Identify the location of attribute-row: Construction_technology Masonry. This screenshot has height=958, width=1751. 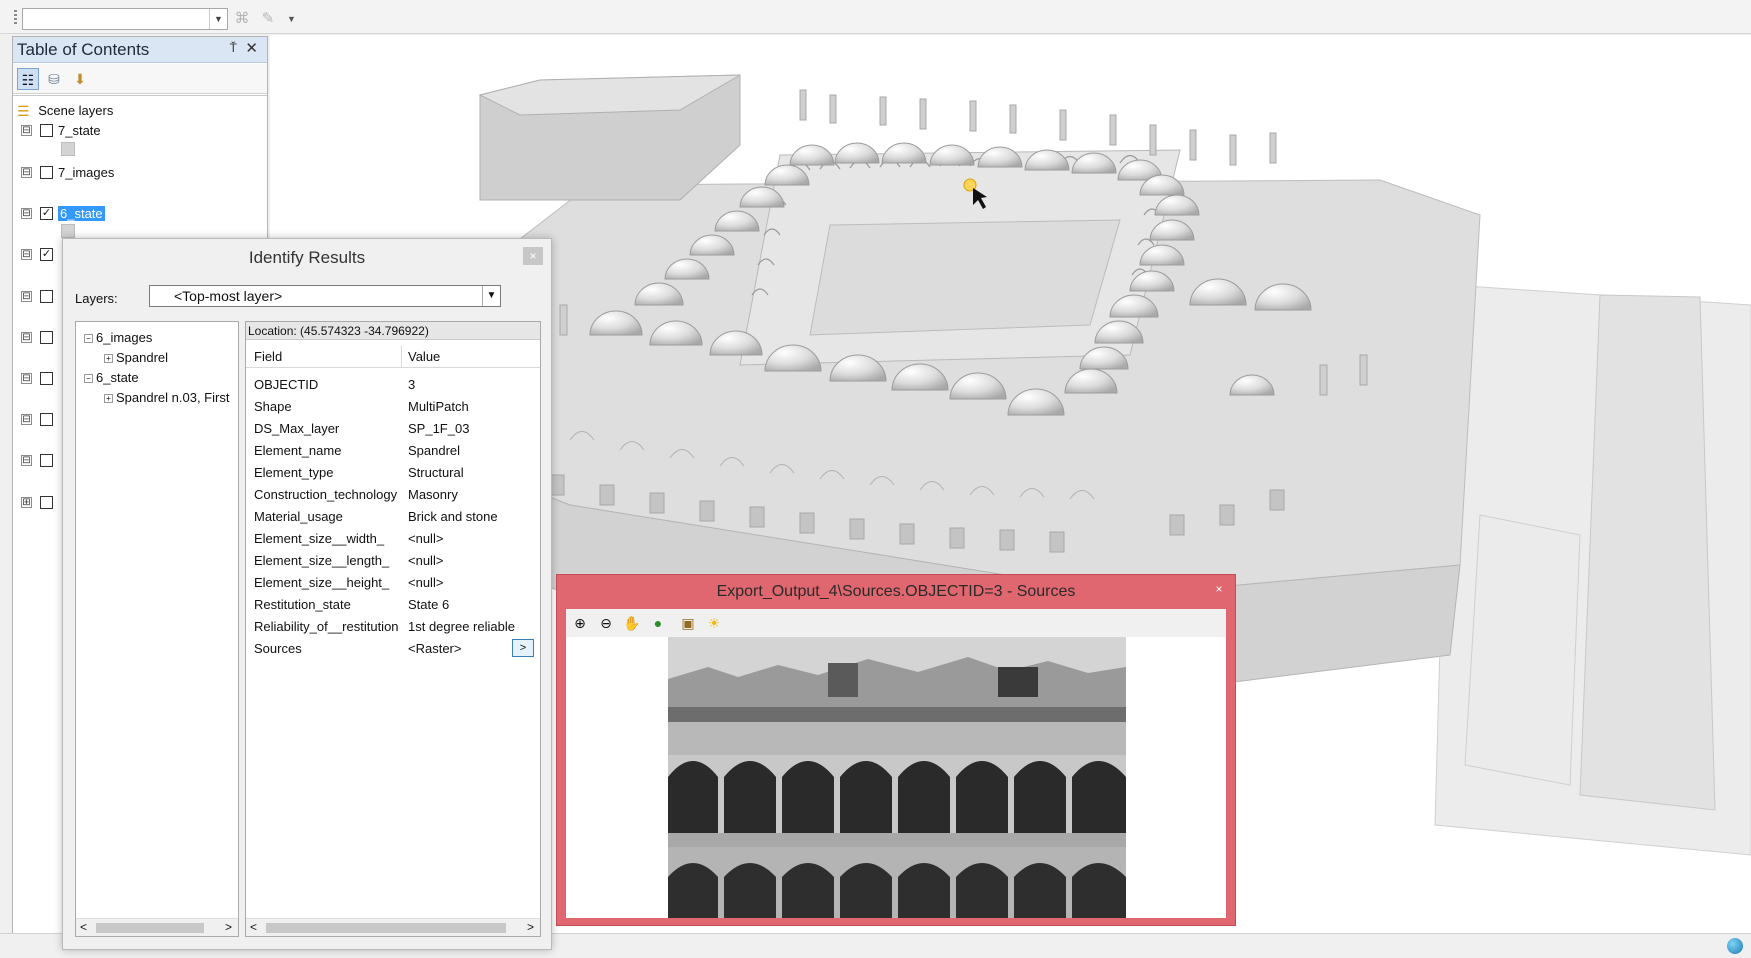
(393, 495).